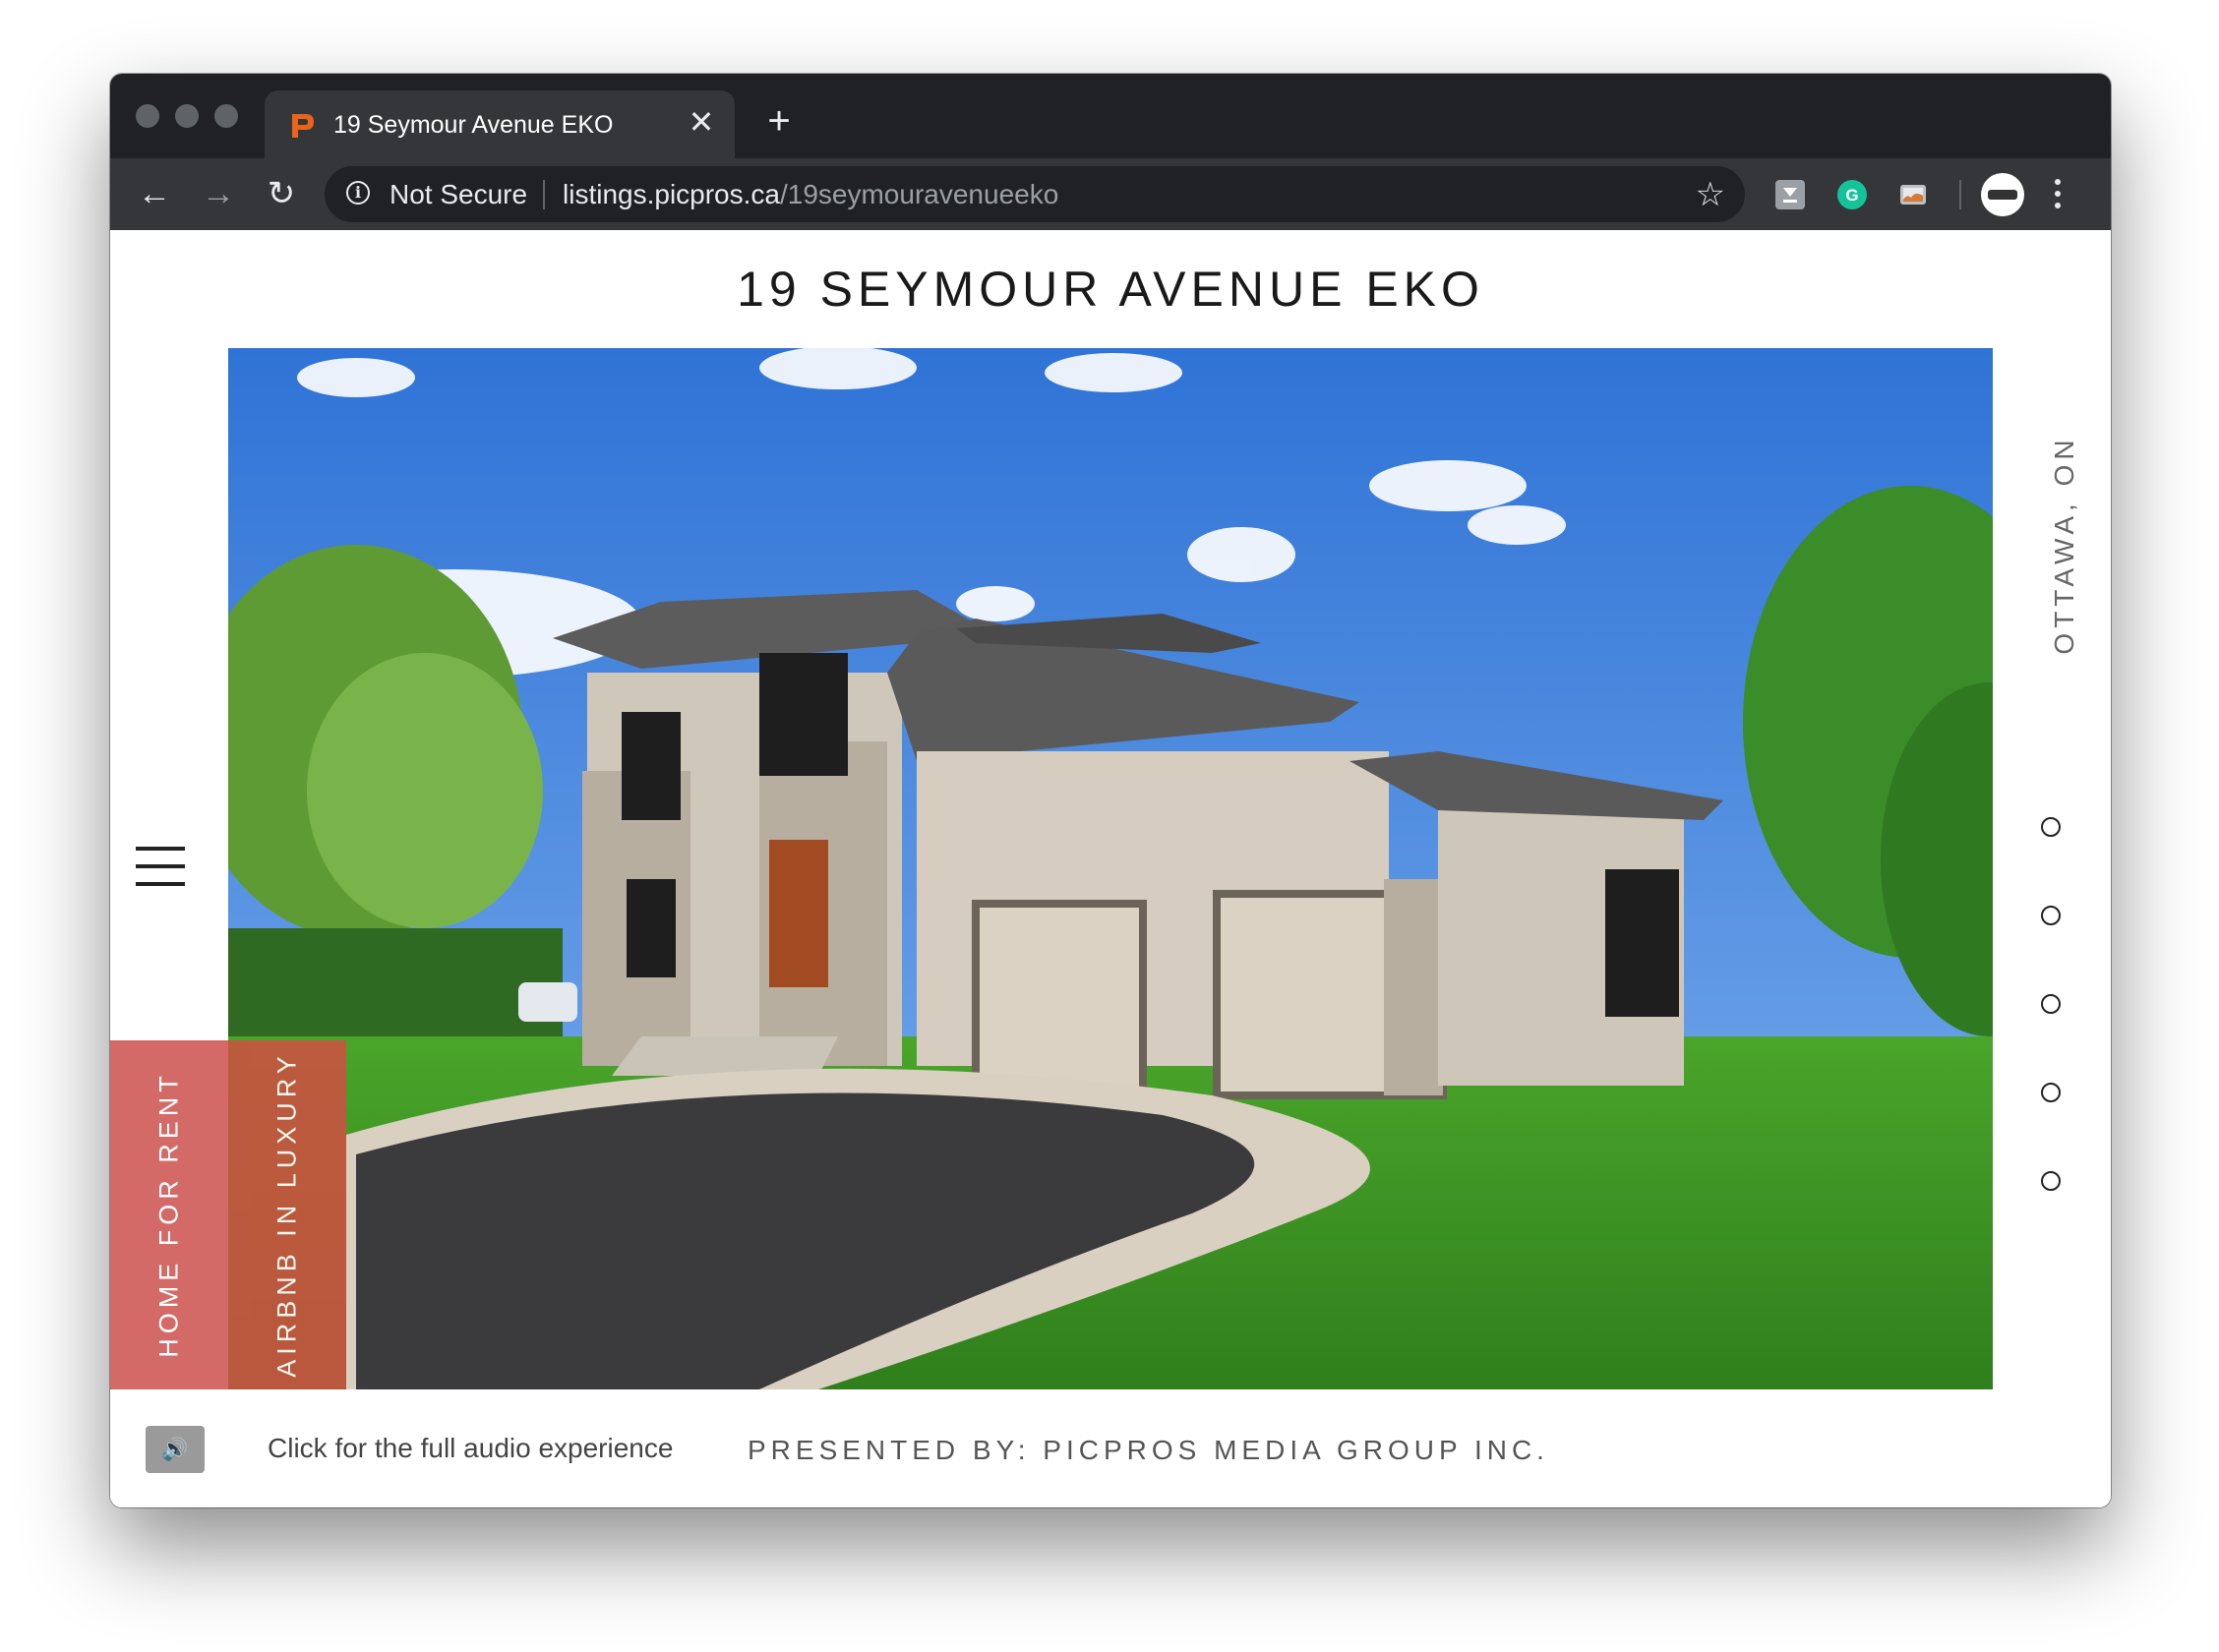 This screenshot has height=1652, width=2219. What do you see at coordinates (281, 193) in the screenshot?
I see `reload-icon: ↻` at bounding box center [281, 193].